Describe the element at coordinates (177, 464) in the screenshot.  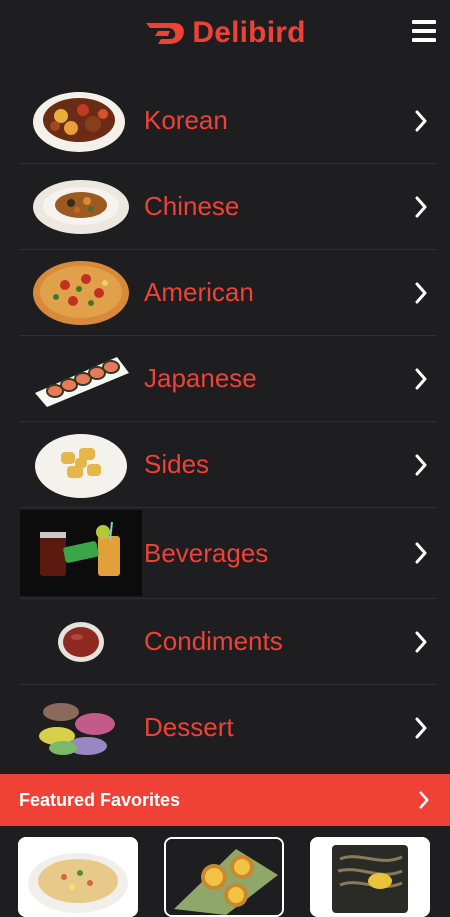
I see `category-label: Sides` at that location.